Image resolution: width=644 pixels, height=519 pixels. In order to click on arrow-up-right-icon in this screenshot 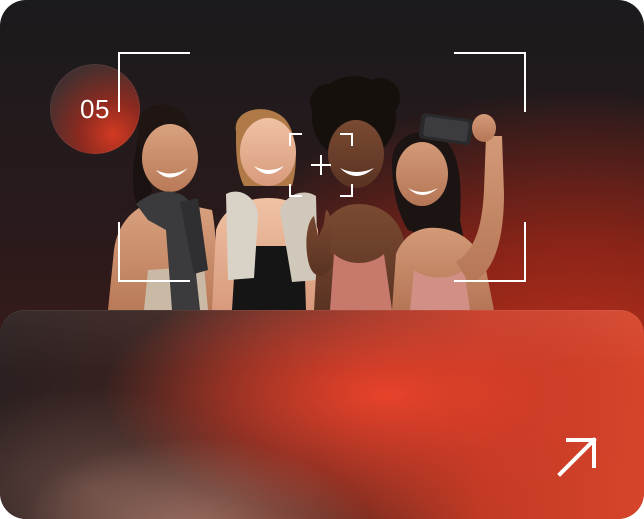, I will do `click(577, 457)`.